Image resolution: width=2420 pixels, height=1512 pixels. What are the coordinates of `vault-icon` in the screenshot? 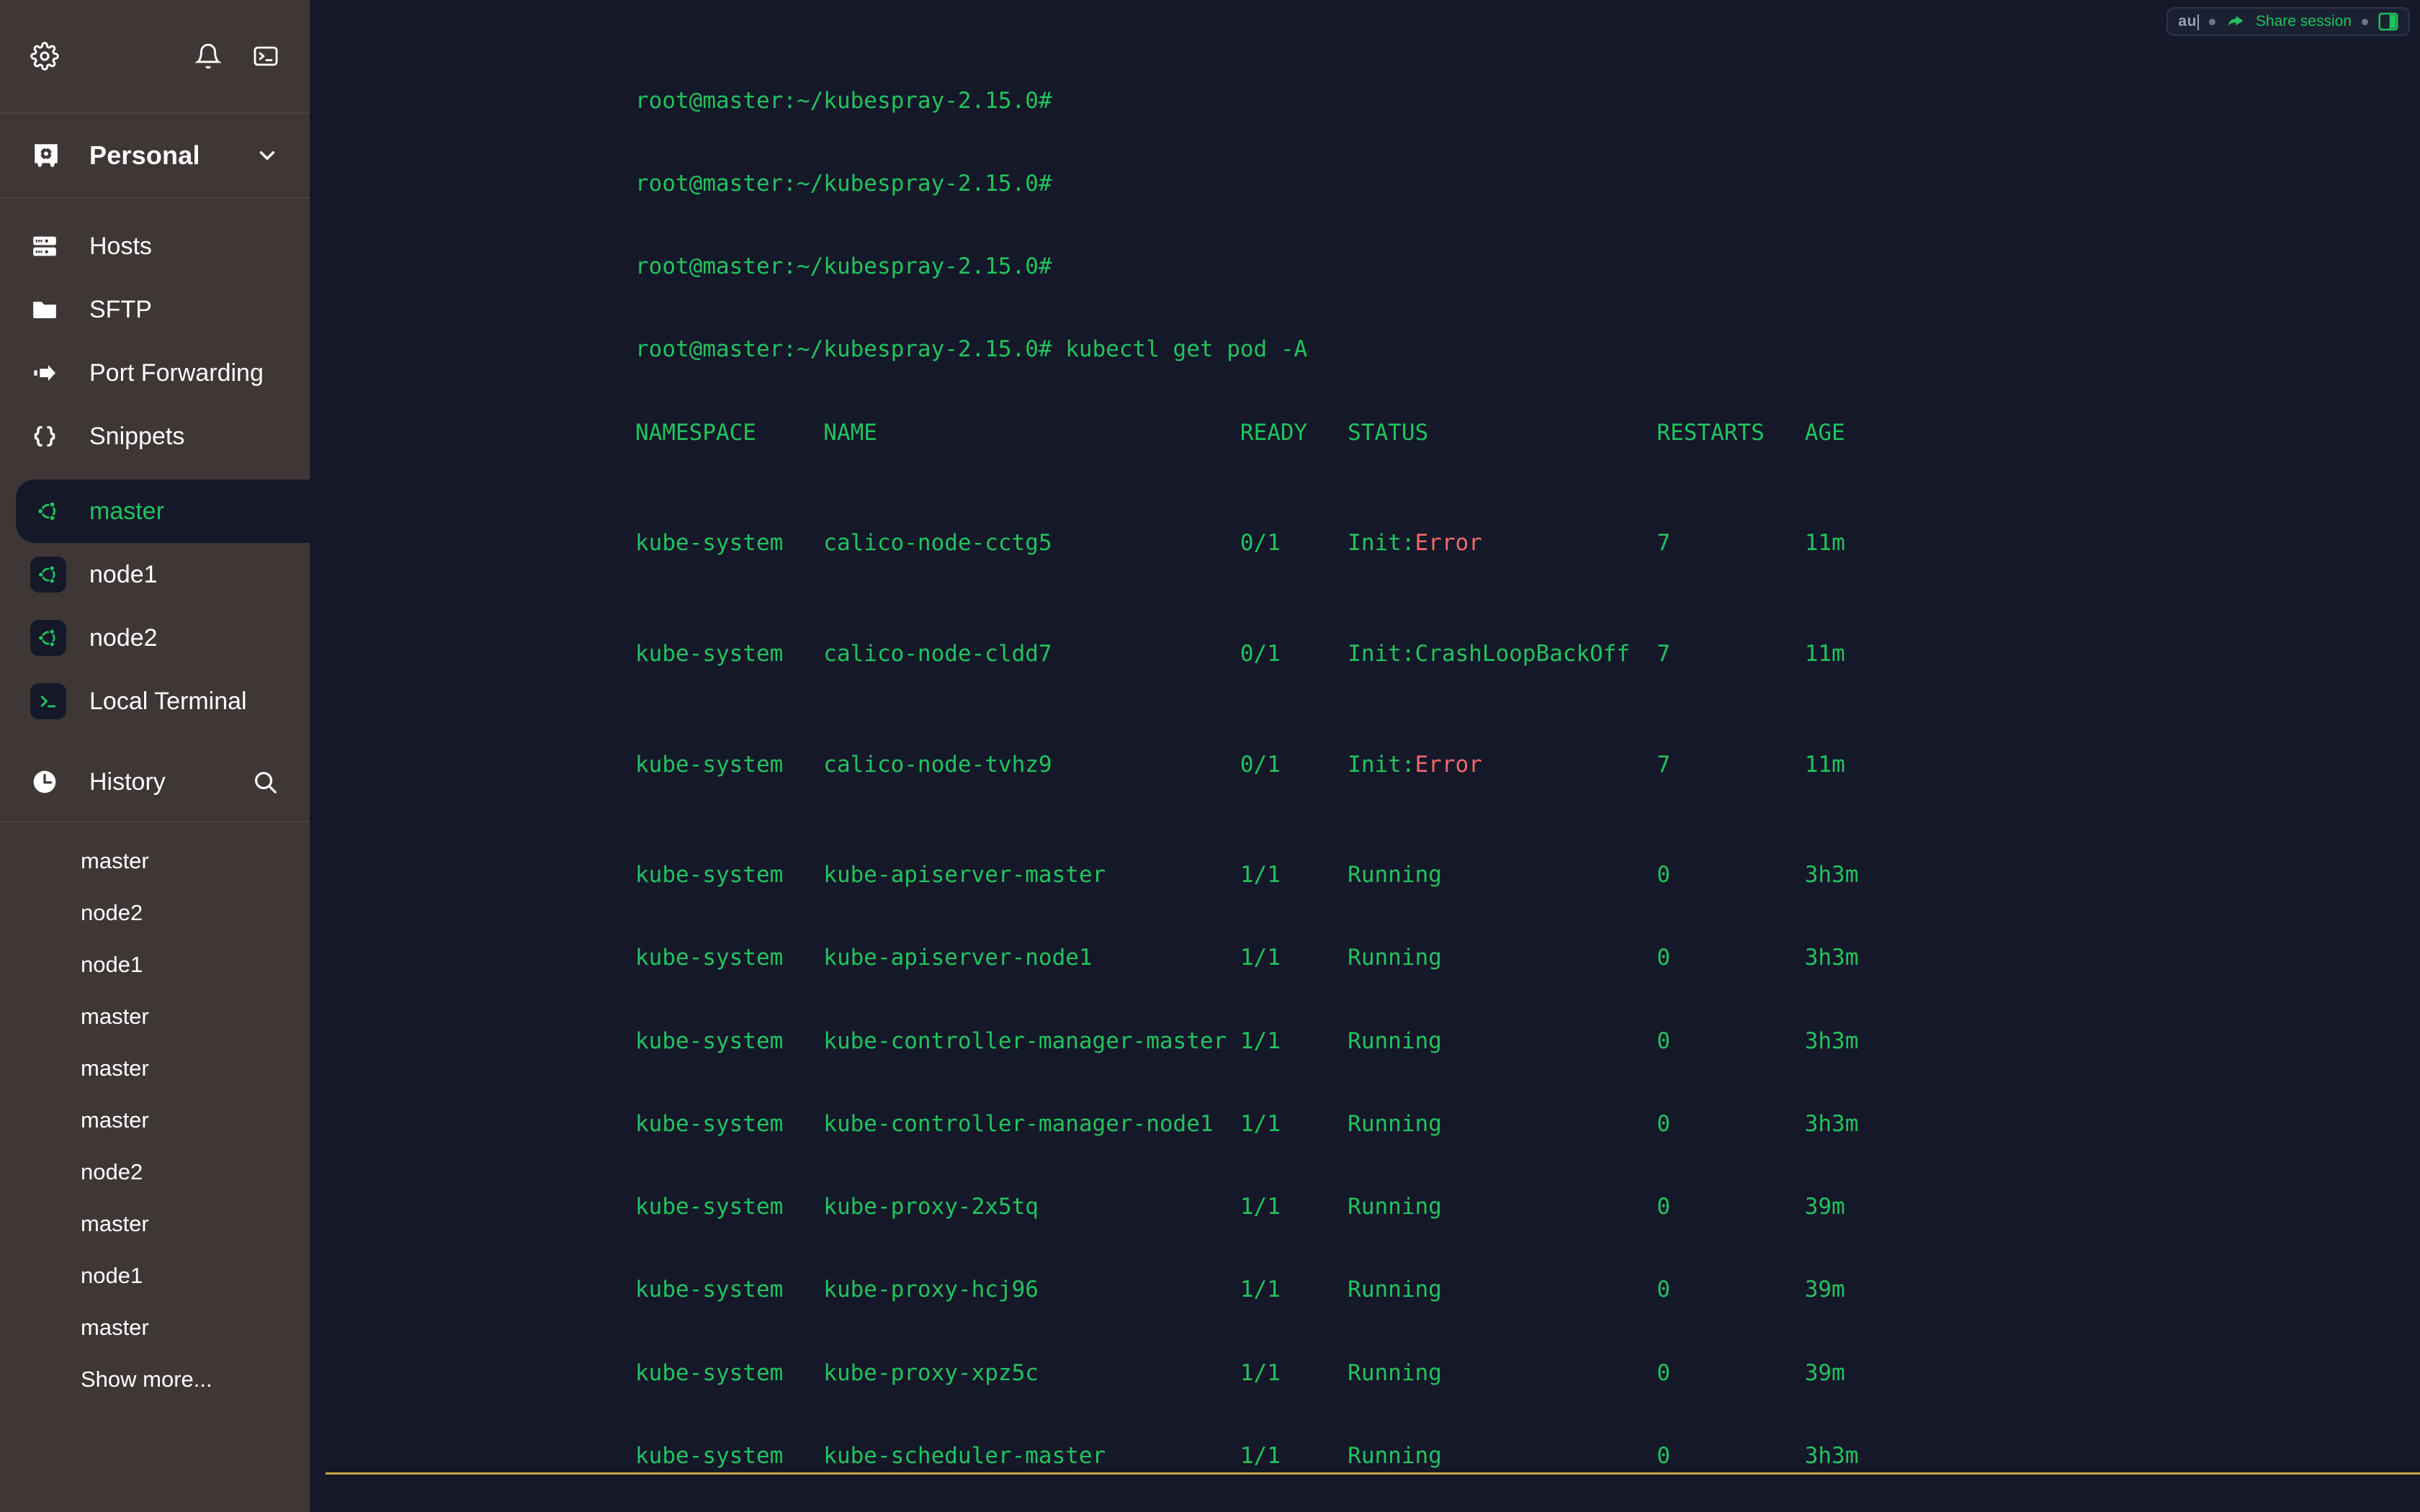 It's located at (46, 155).